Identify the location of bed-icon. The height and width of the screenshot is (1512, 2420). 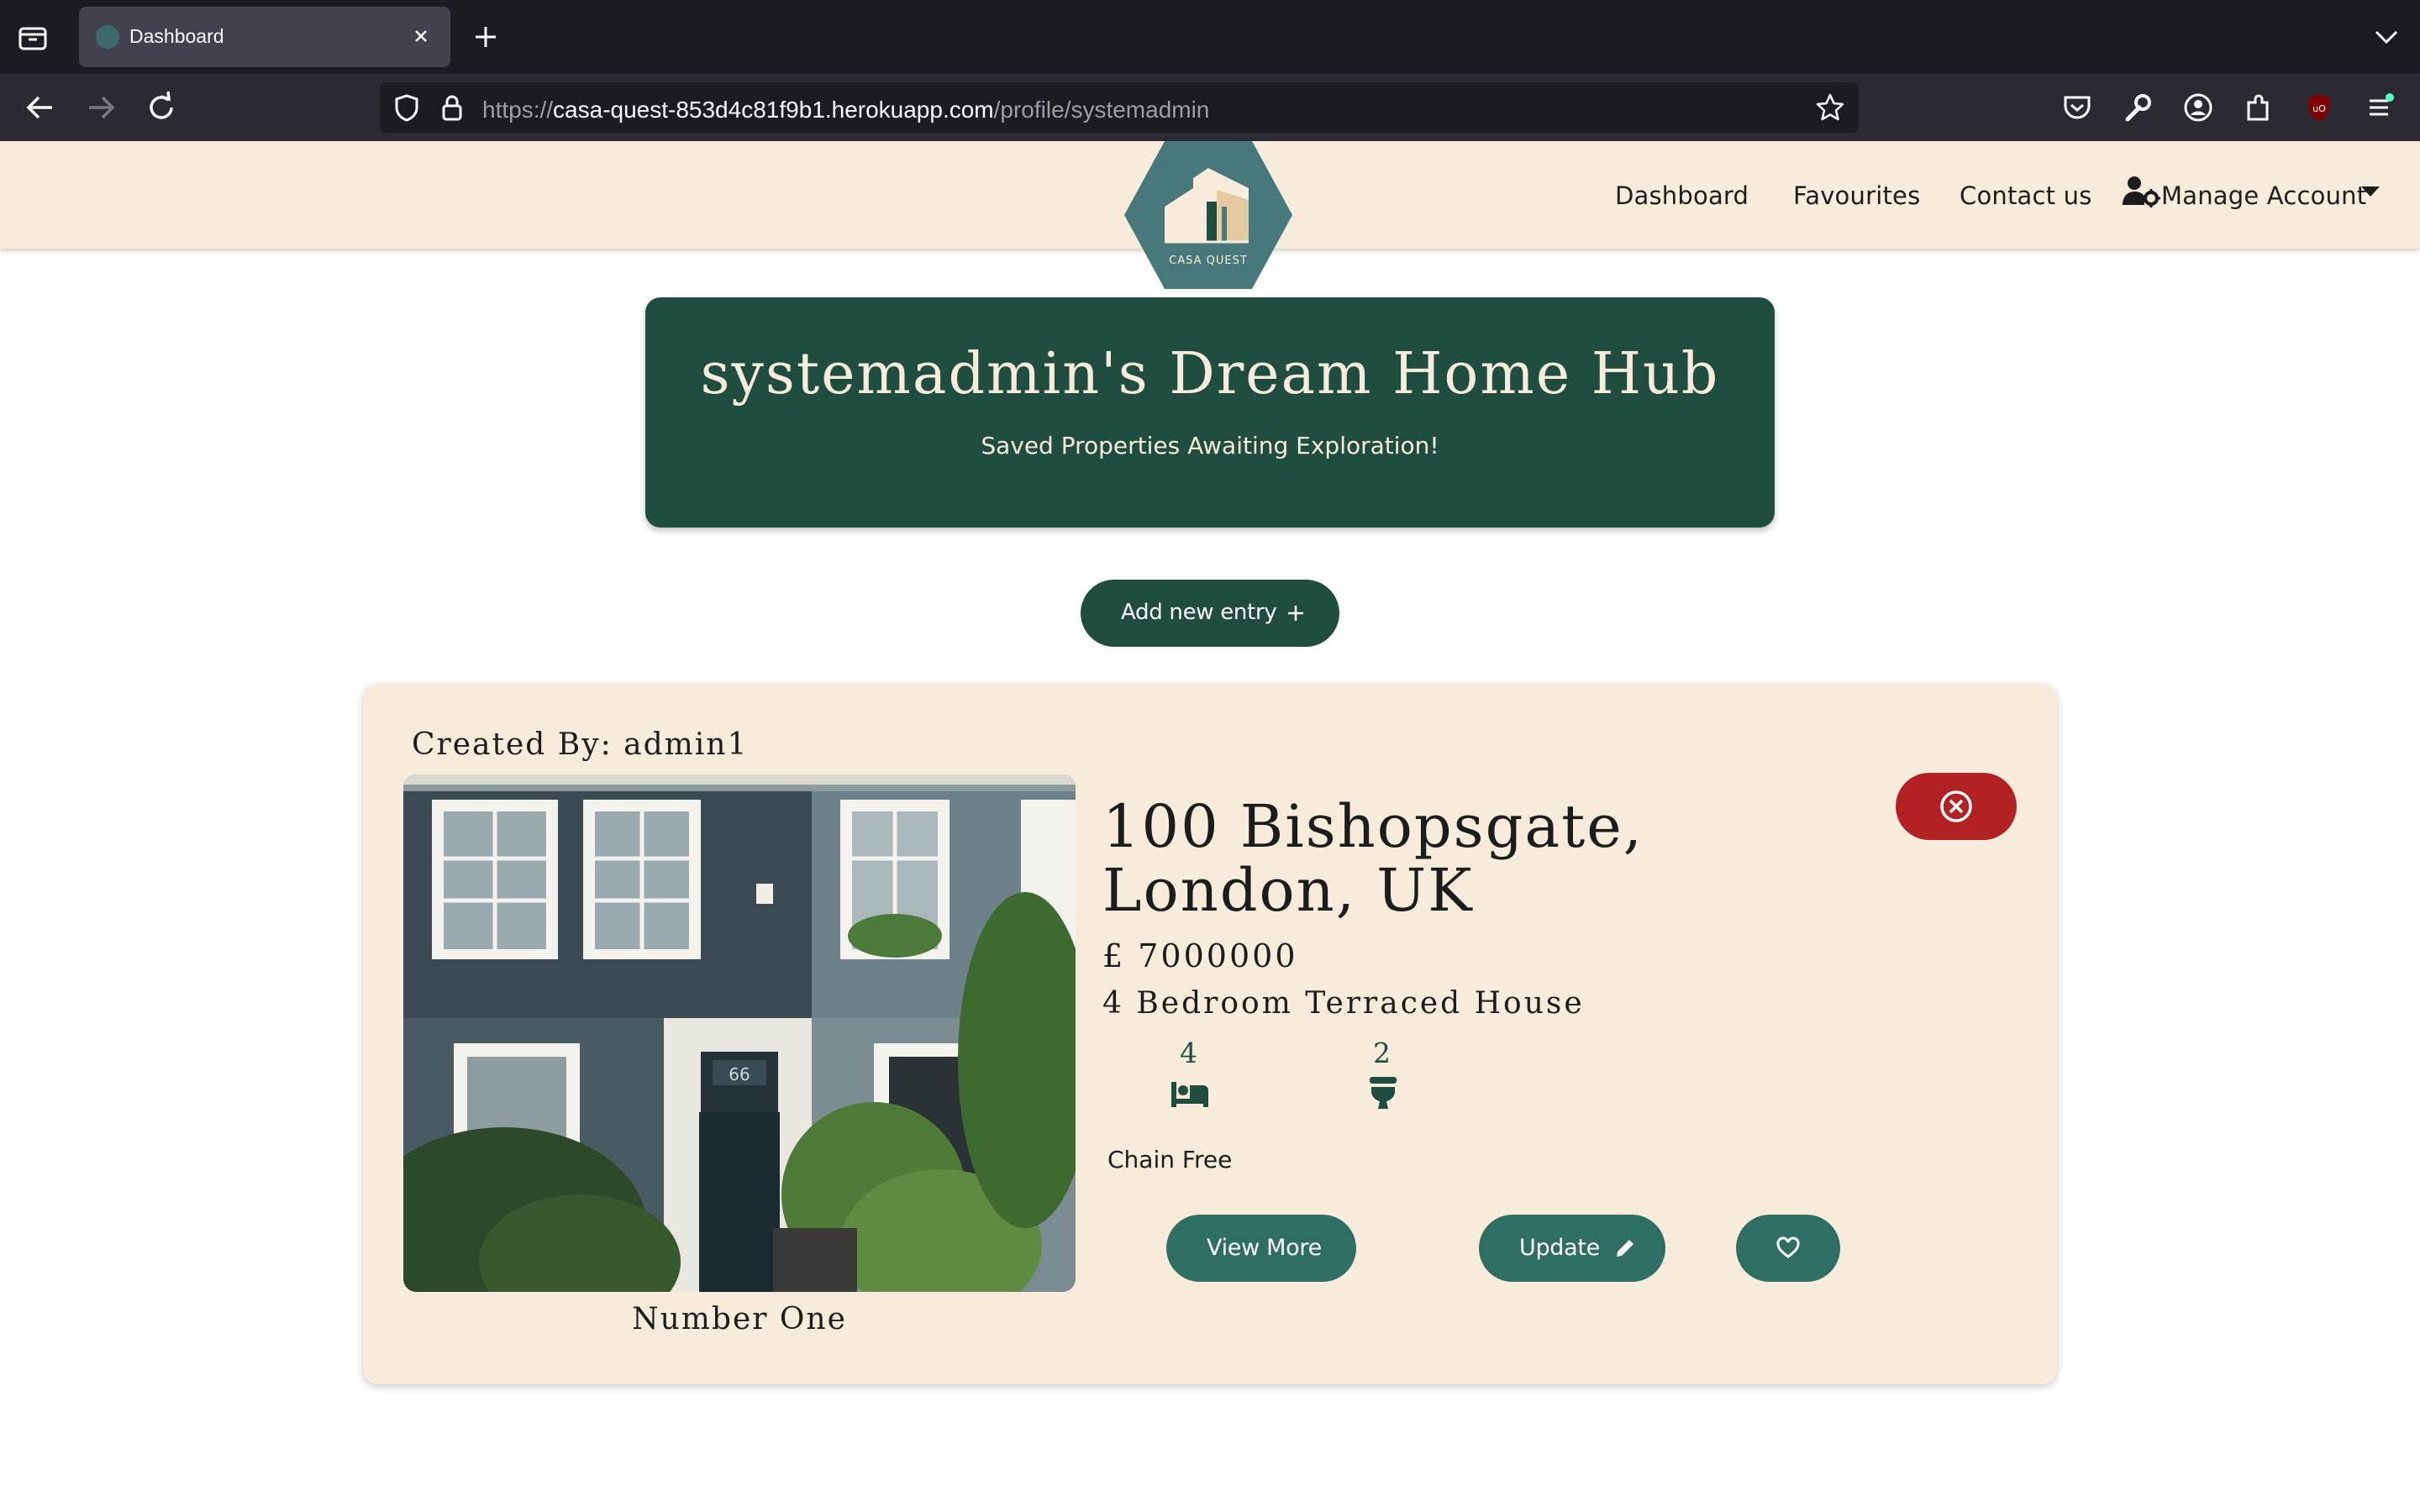
(1190, 1092).